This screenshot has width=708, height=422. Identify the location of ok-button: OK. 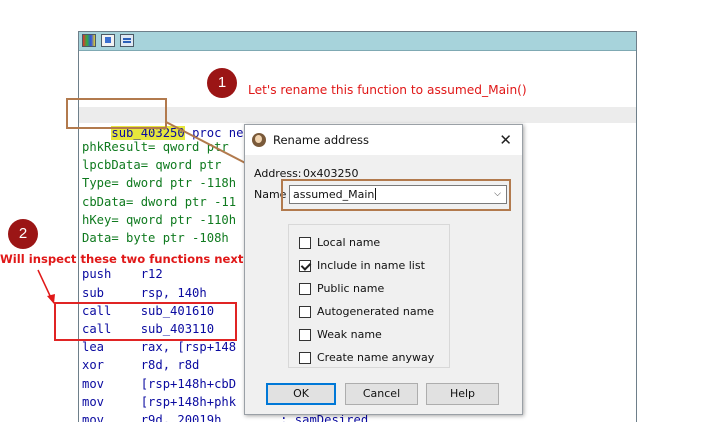
(301, 394).